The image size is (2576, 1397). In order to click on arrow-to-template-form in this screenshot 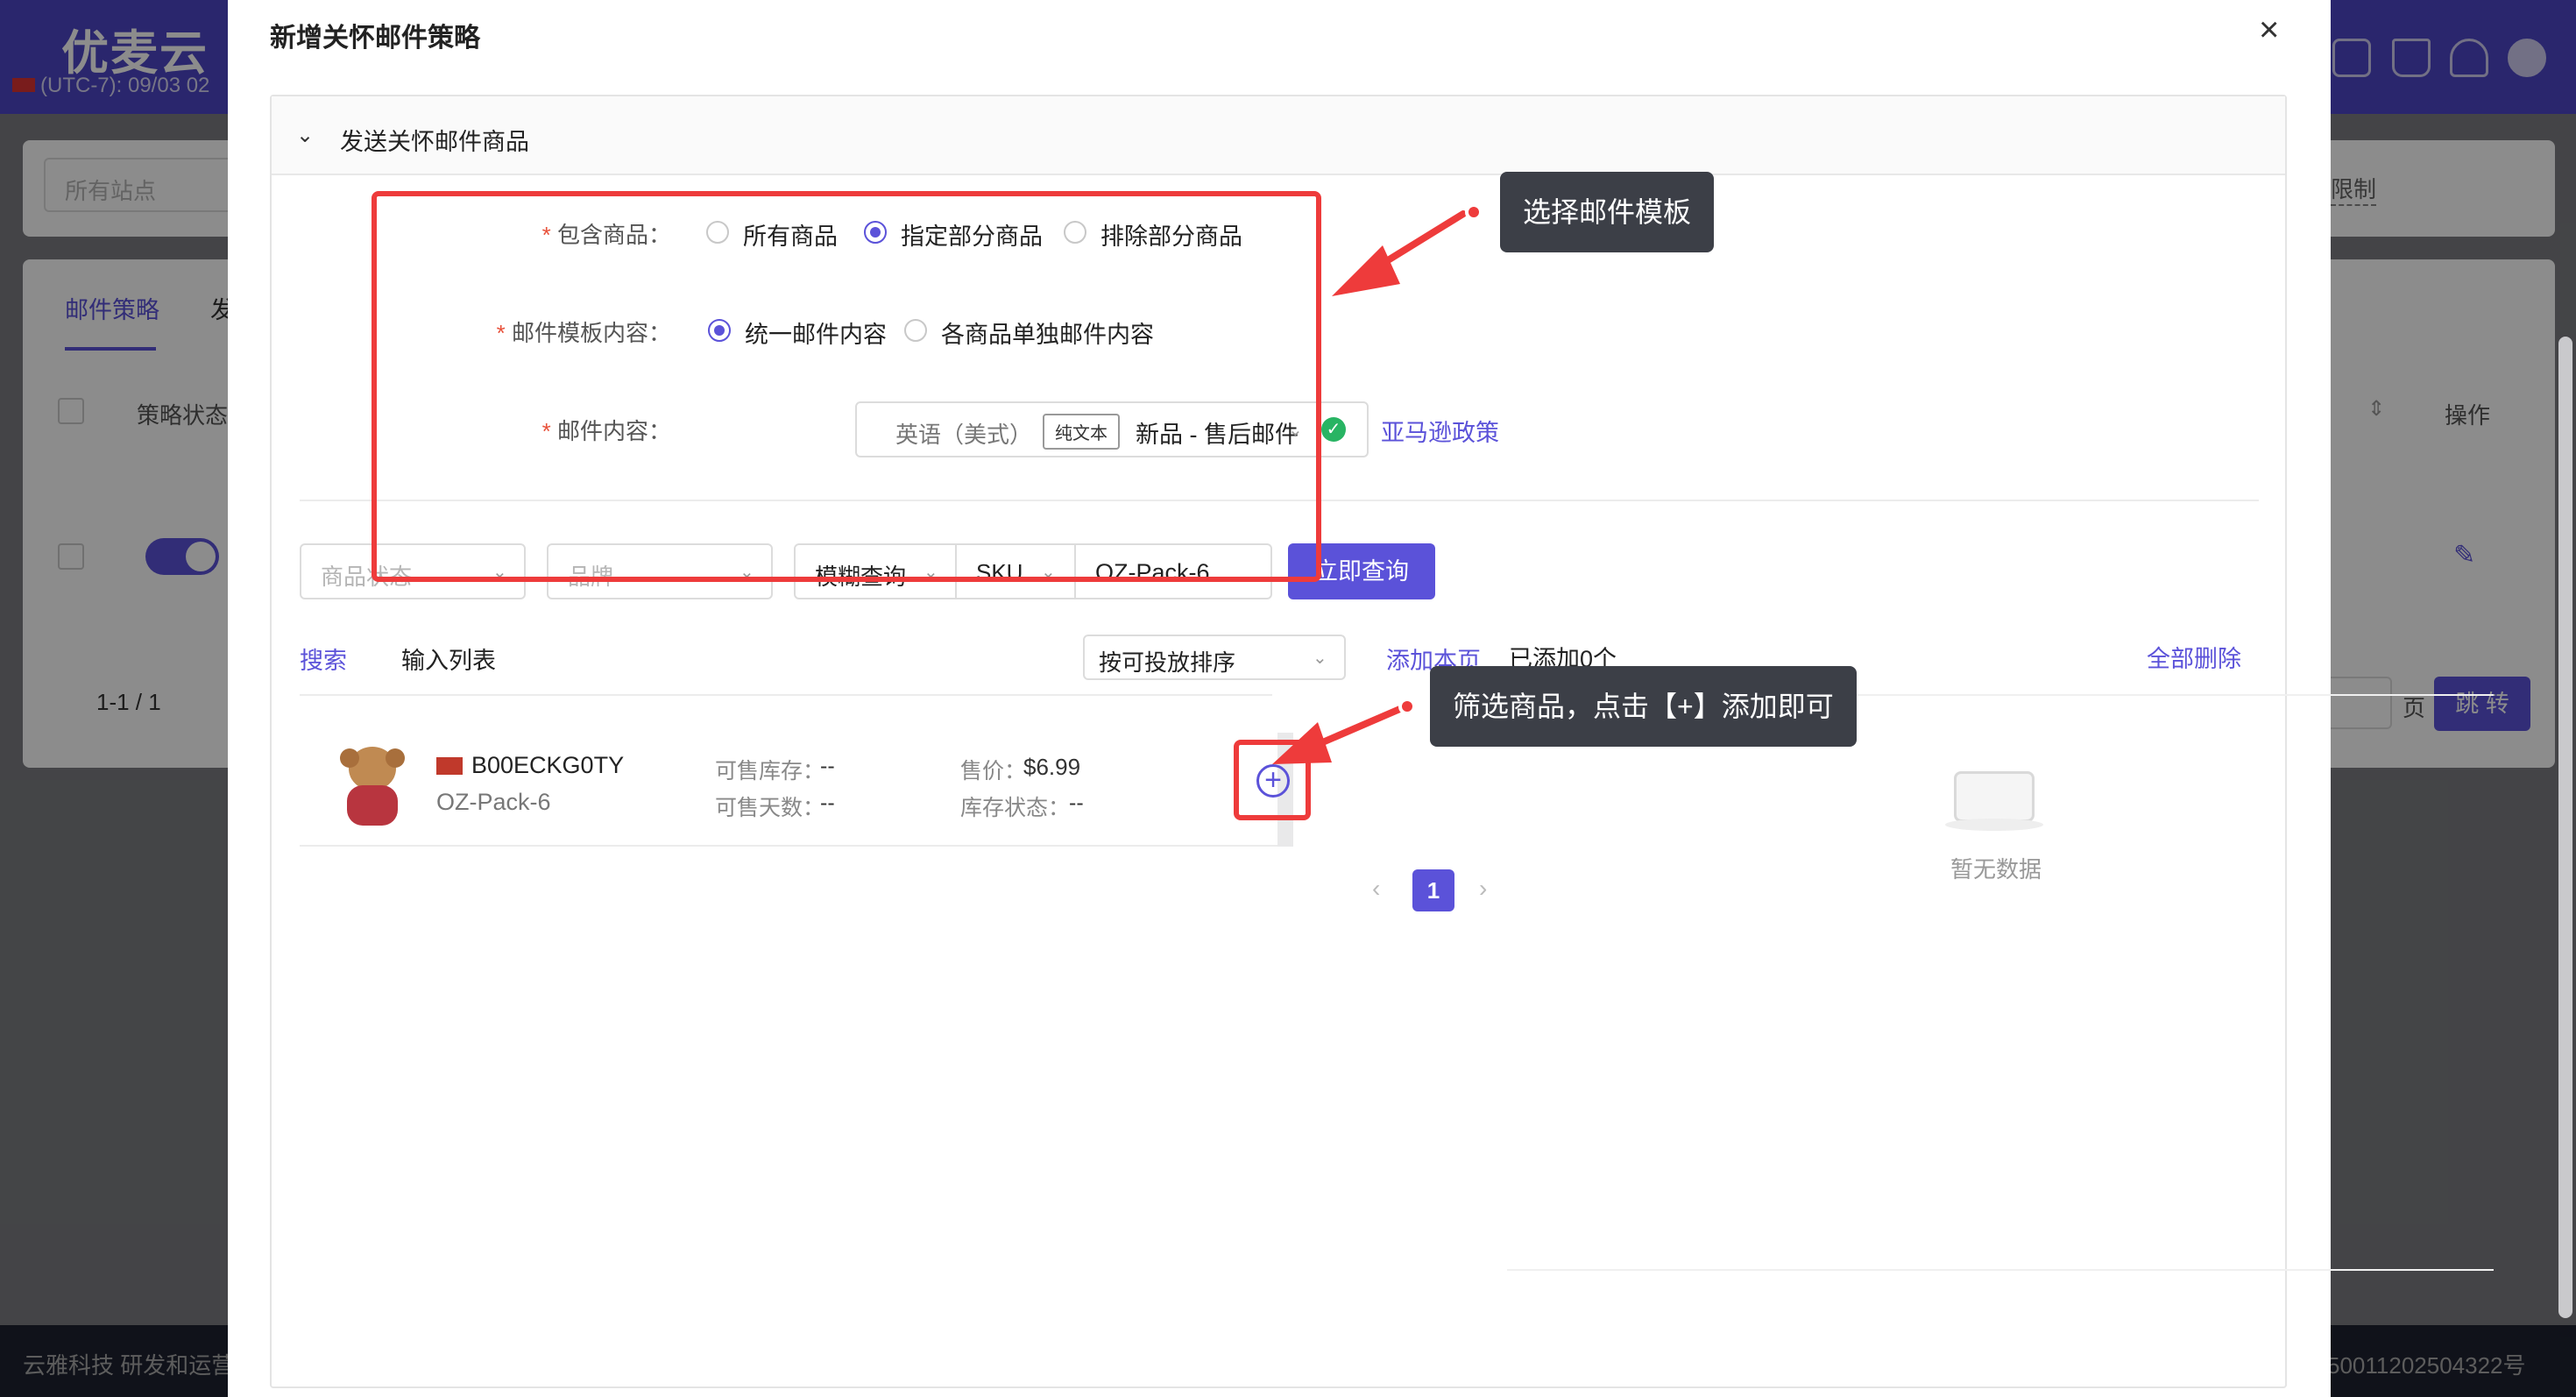, I will do `click(1399, 253)`.